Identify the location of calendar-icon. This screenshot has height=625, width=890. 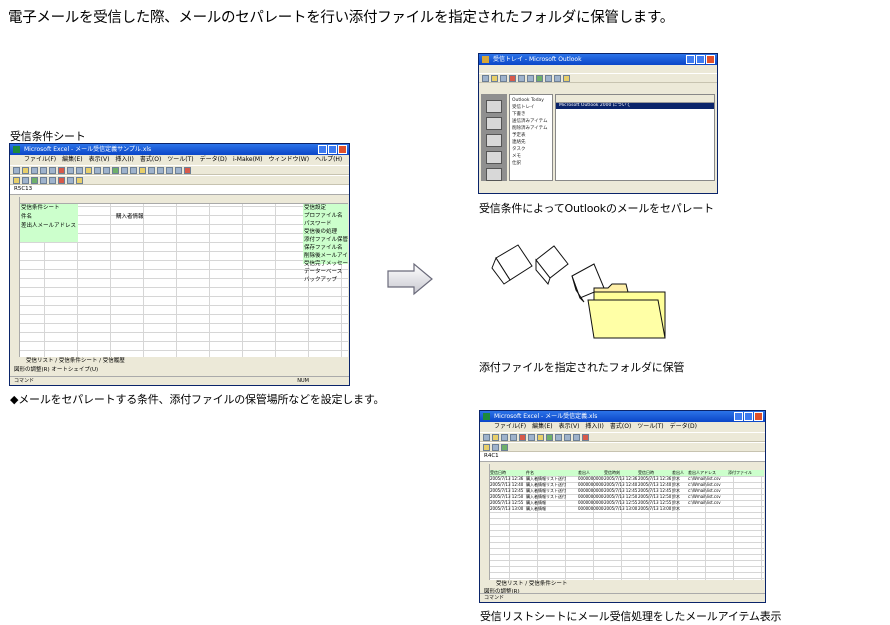
(494, 140).